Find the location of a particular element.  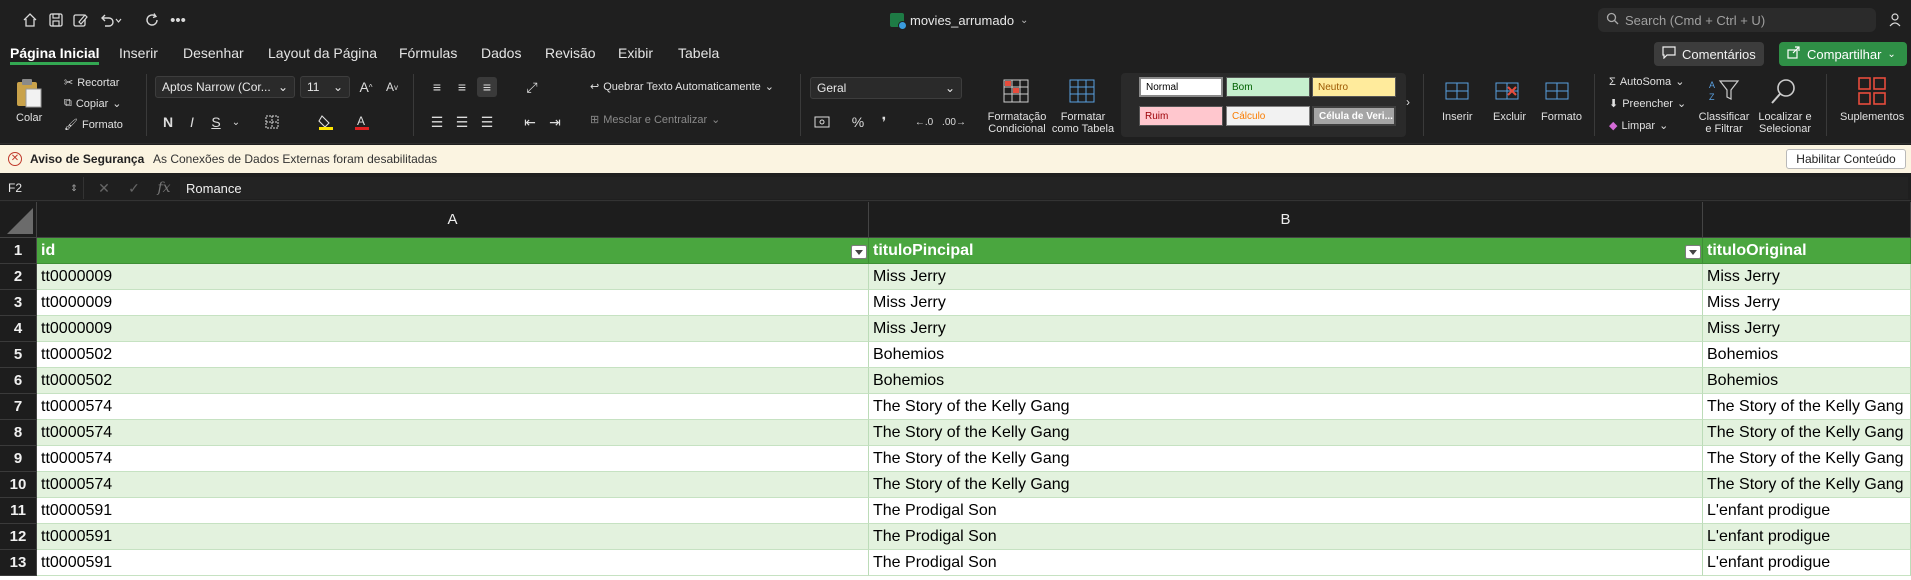

decrease-font-icon: Av is located at coordinates (392, 87).